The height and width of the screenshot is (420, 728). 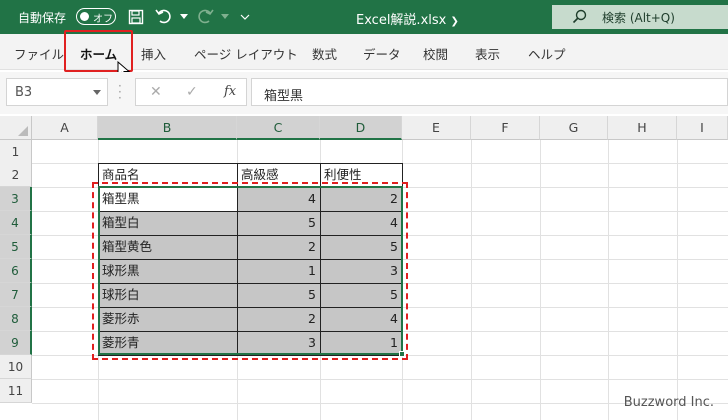 I want to click on tab-view: 表示, so click(x=487, y=53).